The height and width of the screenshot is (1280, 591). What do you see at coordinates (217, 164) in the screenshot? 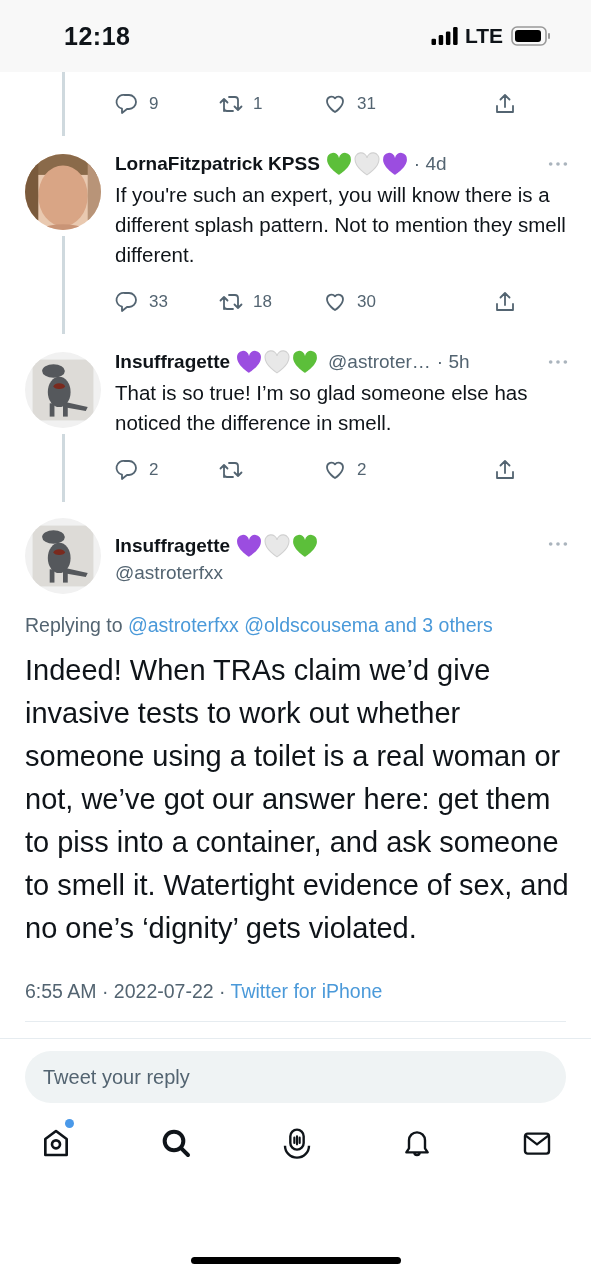
I see `display-name: LornaFitzpatrick KPSS` at bounding box center [217, 164].